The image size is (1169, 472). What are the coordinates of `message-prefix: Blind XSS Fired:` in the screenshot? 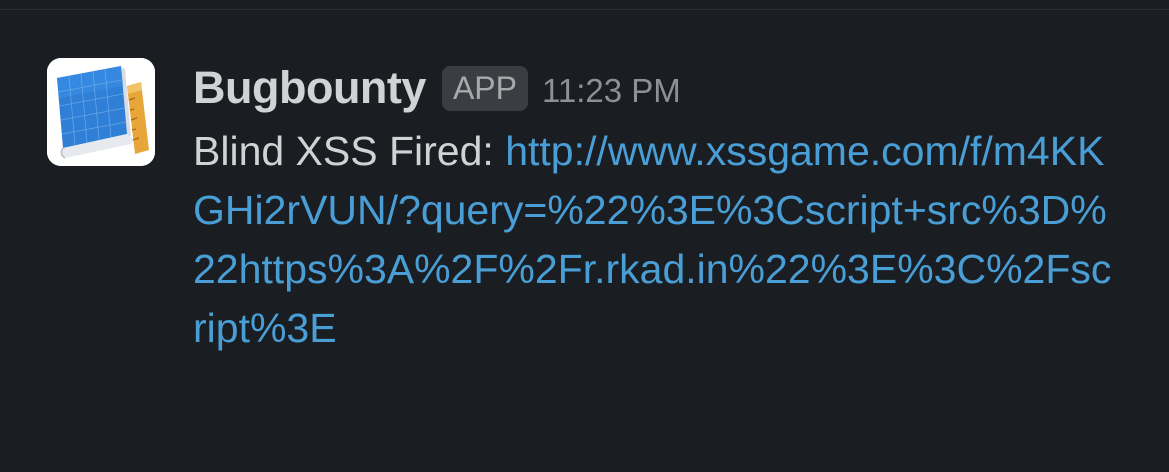 It's located at (349, 151).